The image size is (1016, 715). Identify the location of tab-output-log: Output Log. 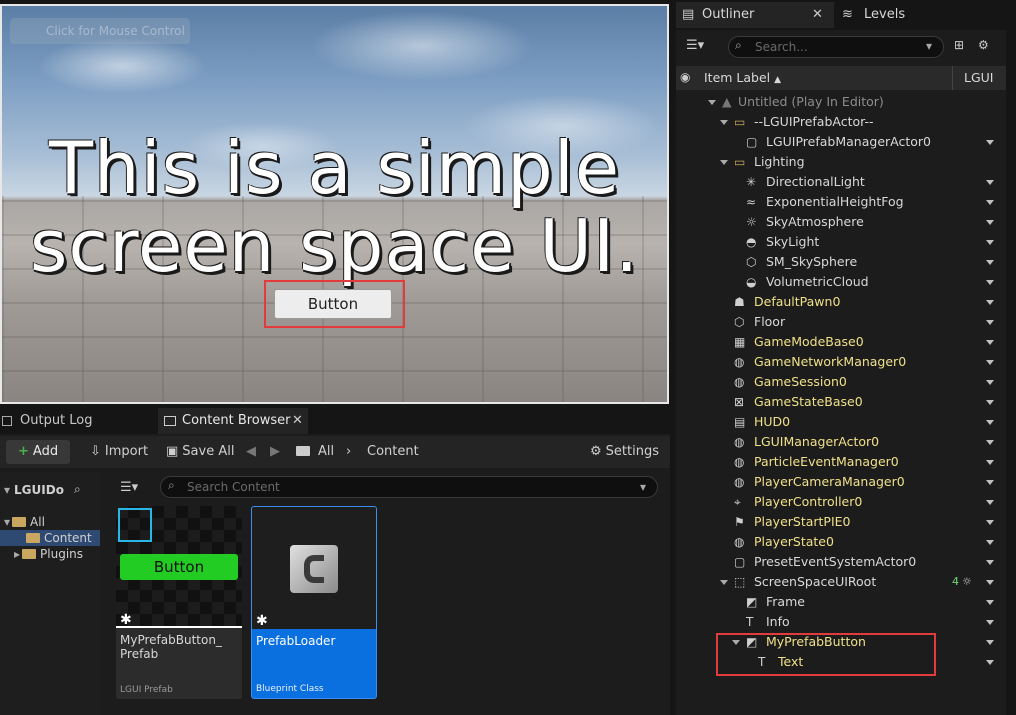
(75, 421).